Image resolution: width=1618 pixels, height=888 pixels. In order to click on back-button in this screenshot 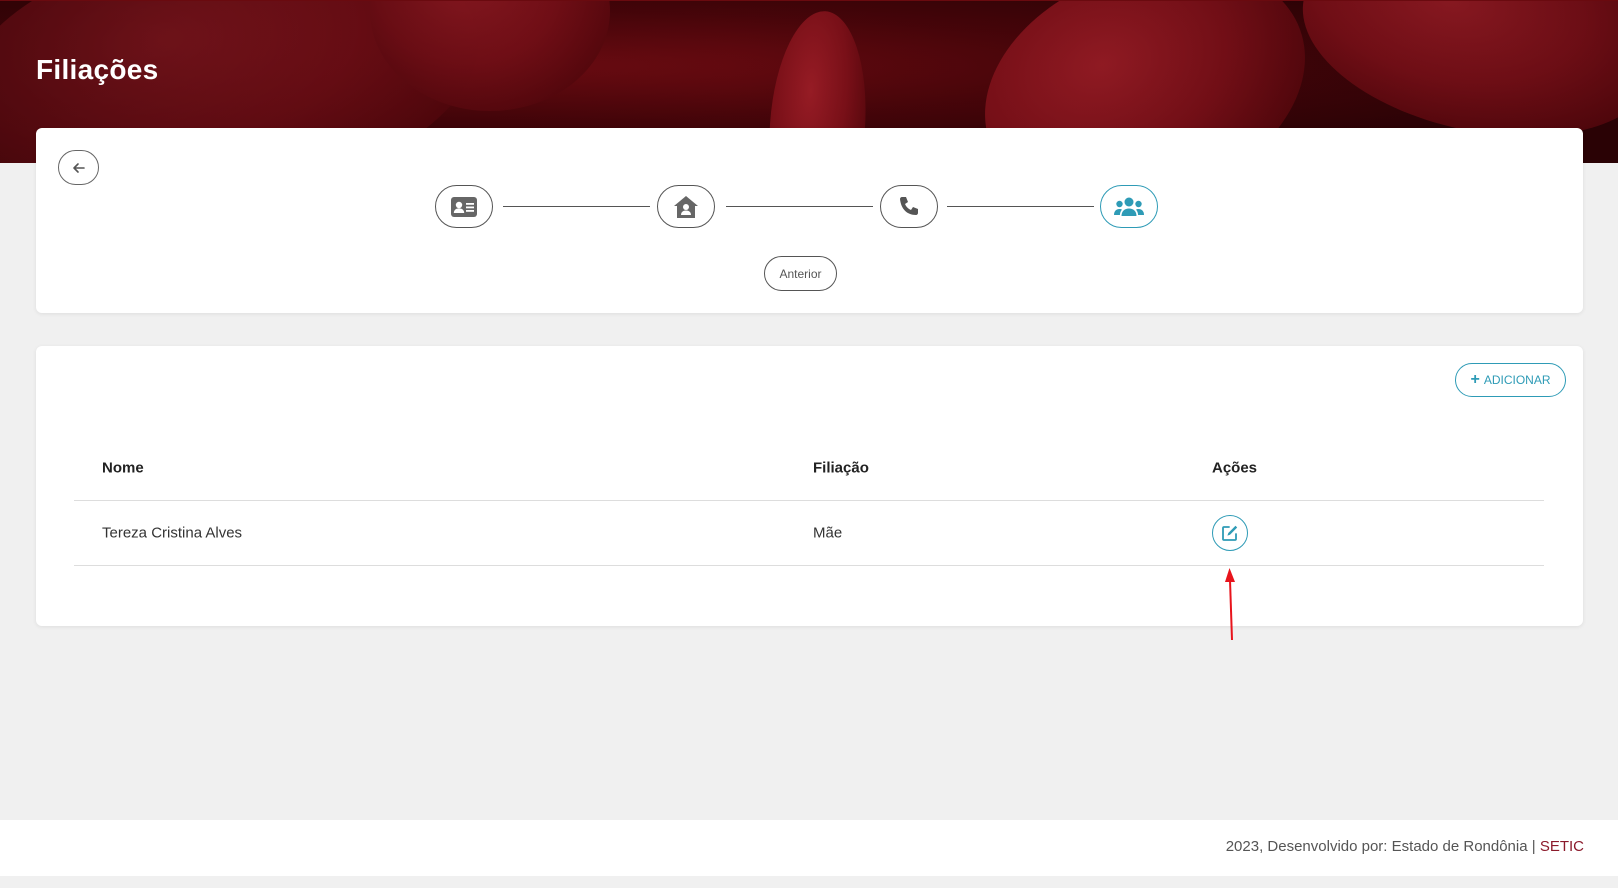, I will do `click(78, 167)`.